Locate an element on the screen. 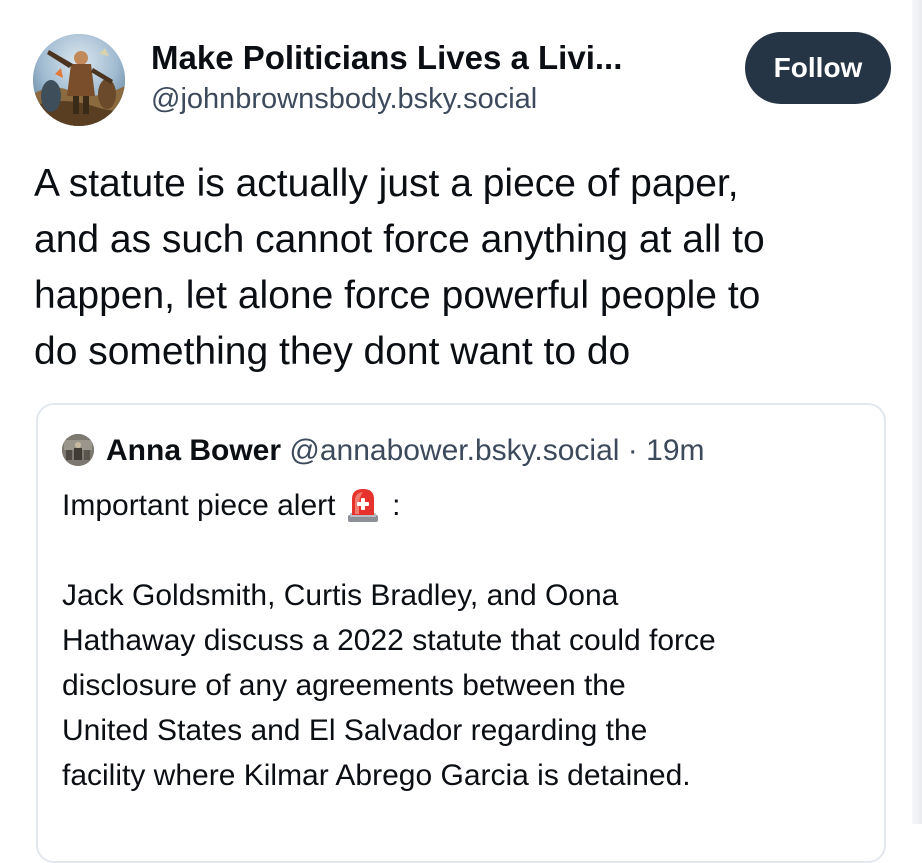  author-avatar is located at coordinates (79, 80).